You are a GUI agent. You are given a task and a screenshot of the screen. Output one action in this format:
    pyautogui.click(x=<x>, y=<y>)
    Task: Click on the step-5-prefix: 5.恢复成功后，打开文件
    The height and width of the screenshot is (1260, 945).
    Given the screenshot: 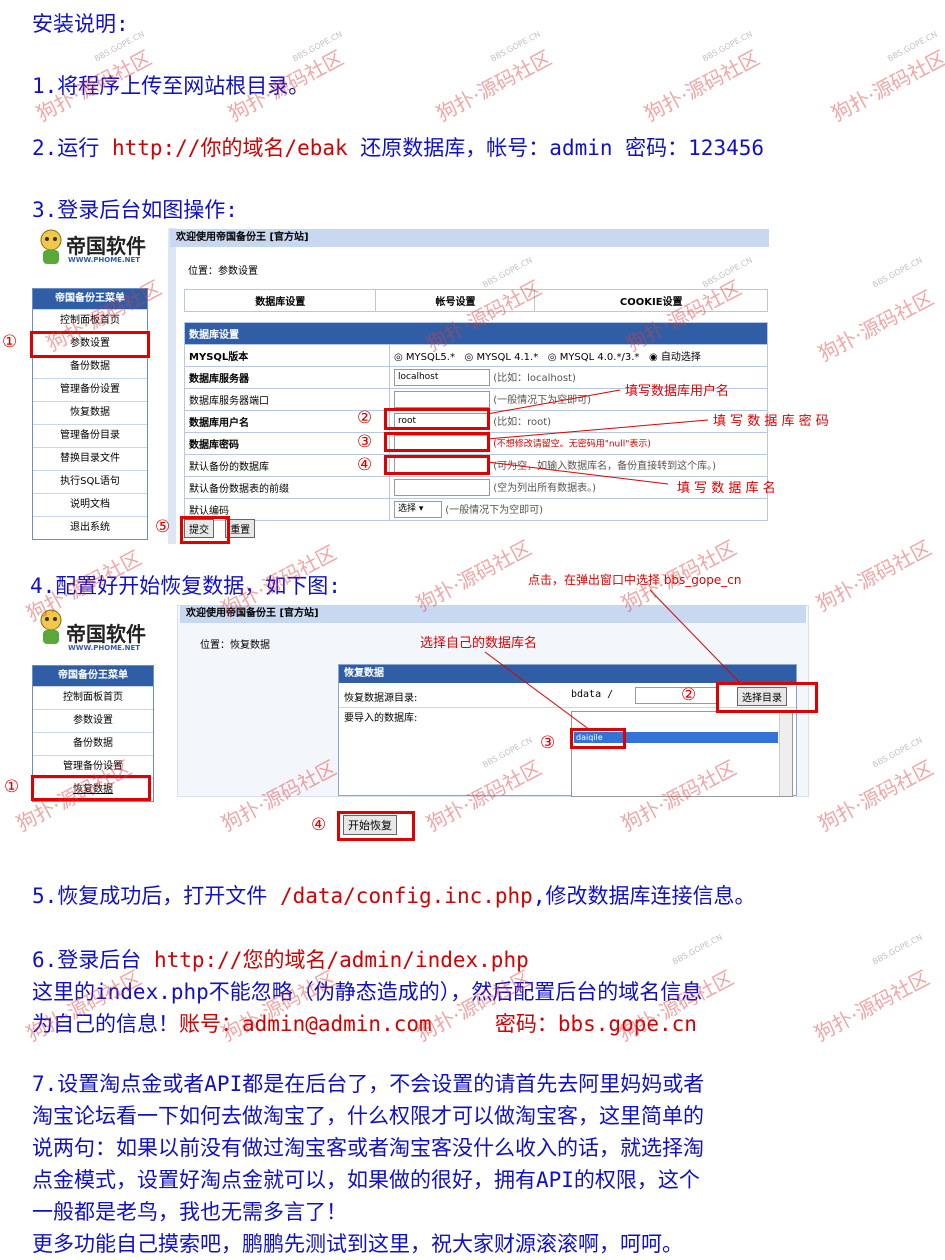 What is the action you would take?
    pyautogui.click(x=156, y=896)
    